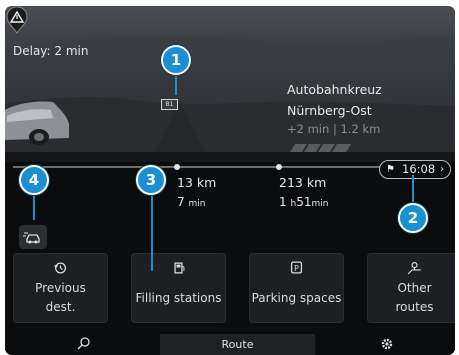 Image resolution: width=459 pixels, height=355 pixels. I want to click on destination-detail: +2 min | 1.2 km, so click(334, 129).